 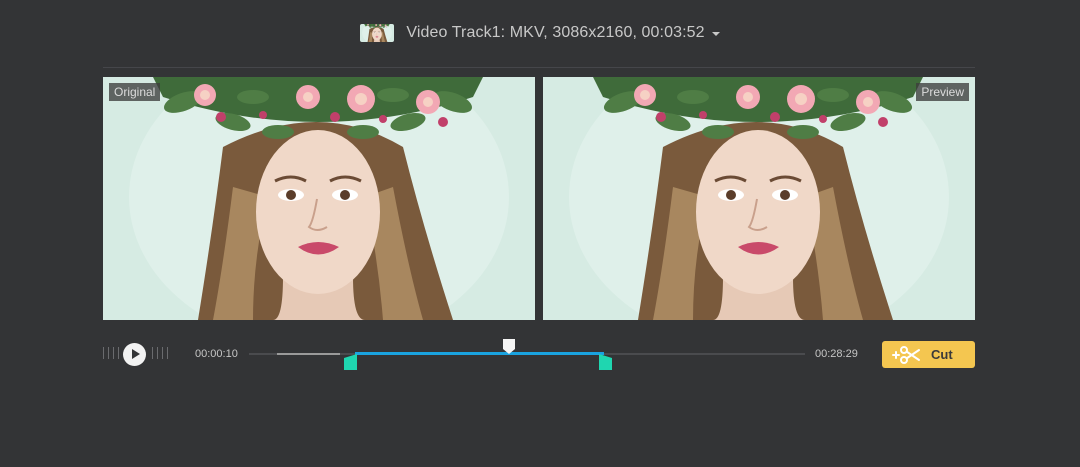 I want to click on cut-button: Cut, so click(x=928, y=354).